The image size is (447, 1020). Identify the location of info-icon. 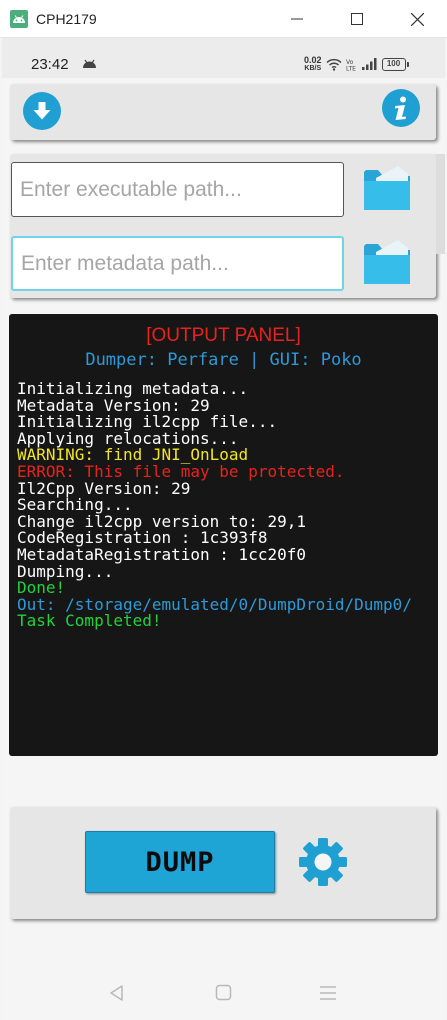
(400, 108).